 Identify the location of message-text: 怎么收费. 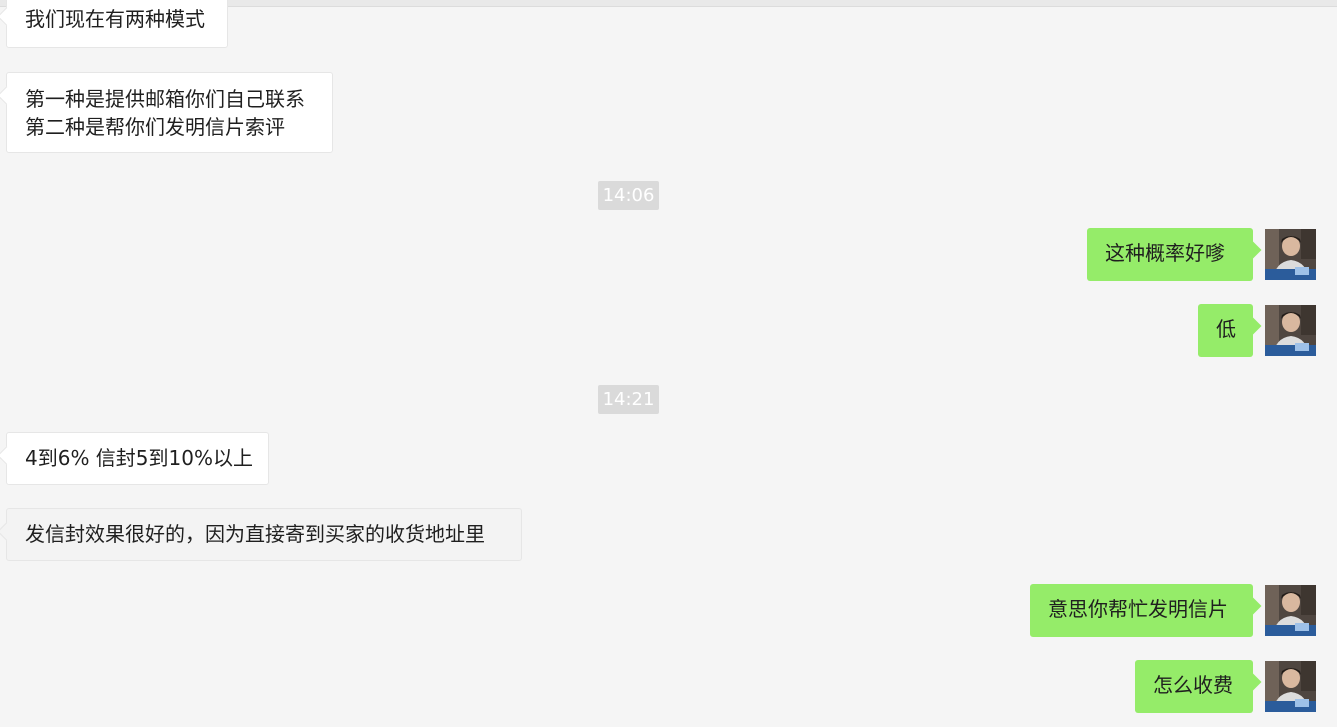
(1193, 685).